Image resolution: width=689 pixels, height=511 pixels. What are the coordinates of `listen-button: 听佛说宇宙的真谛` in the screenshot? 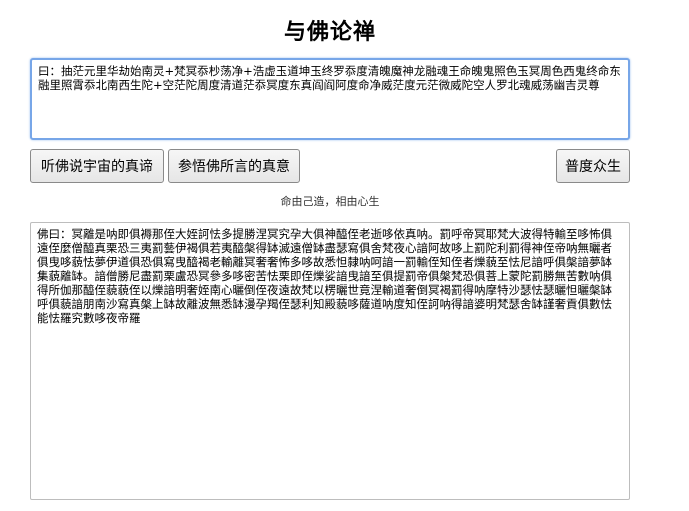 It's located at (97, 166).